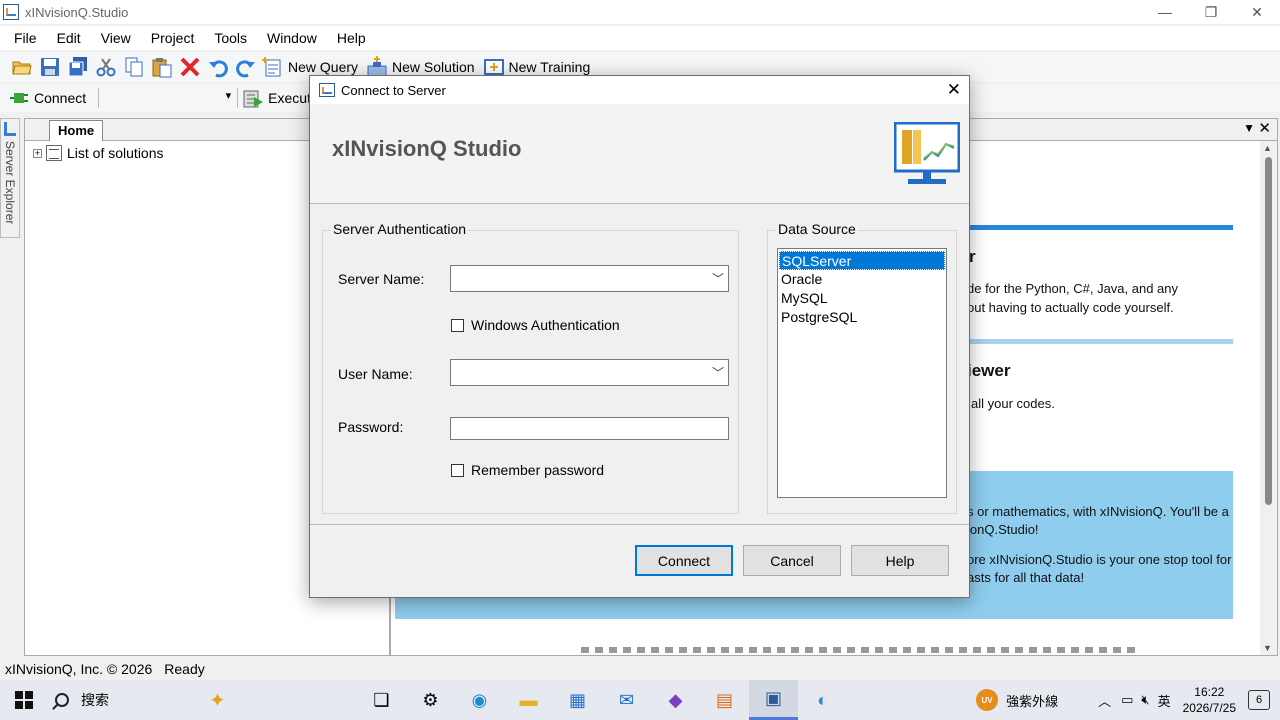 Image resolution: width=1280 pixels, height=720 pixels. What do you see at coordinates (1164, 700) in the screenshot?
I see `ime-indicator: 英` at bounding box center [1164, 700].